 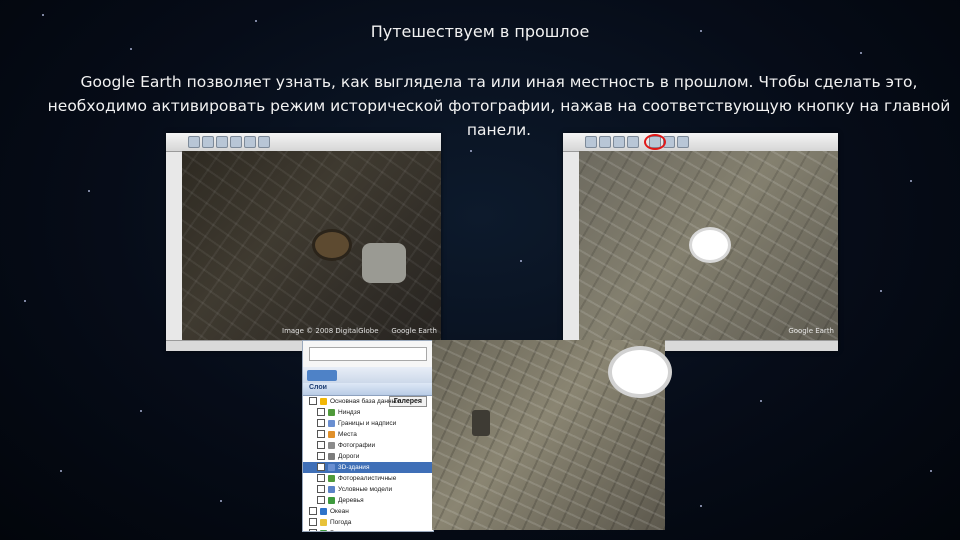 I want to click on screenshot-zoomed-imagery, so click(x=552, y=435).